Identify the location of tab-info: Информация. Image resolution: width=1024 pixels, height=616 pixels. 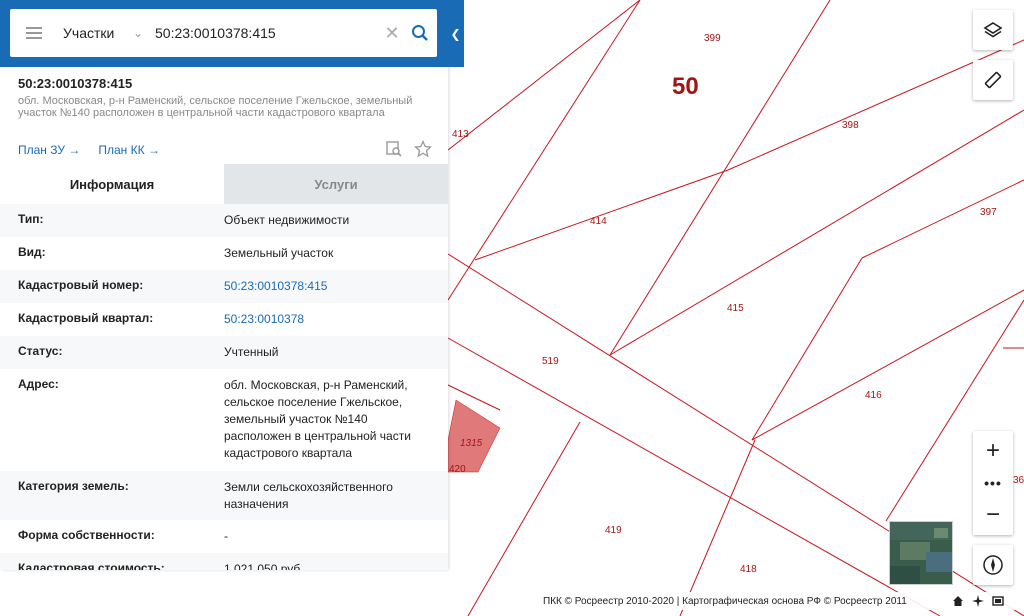
(112, 184).